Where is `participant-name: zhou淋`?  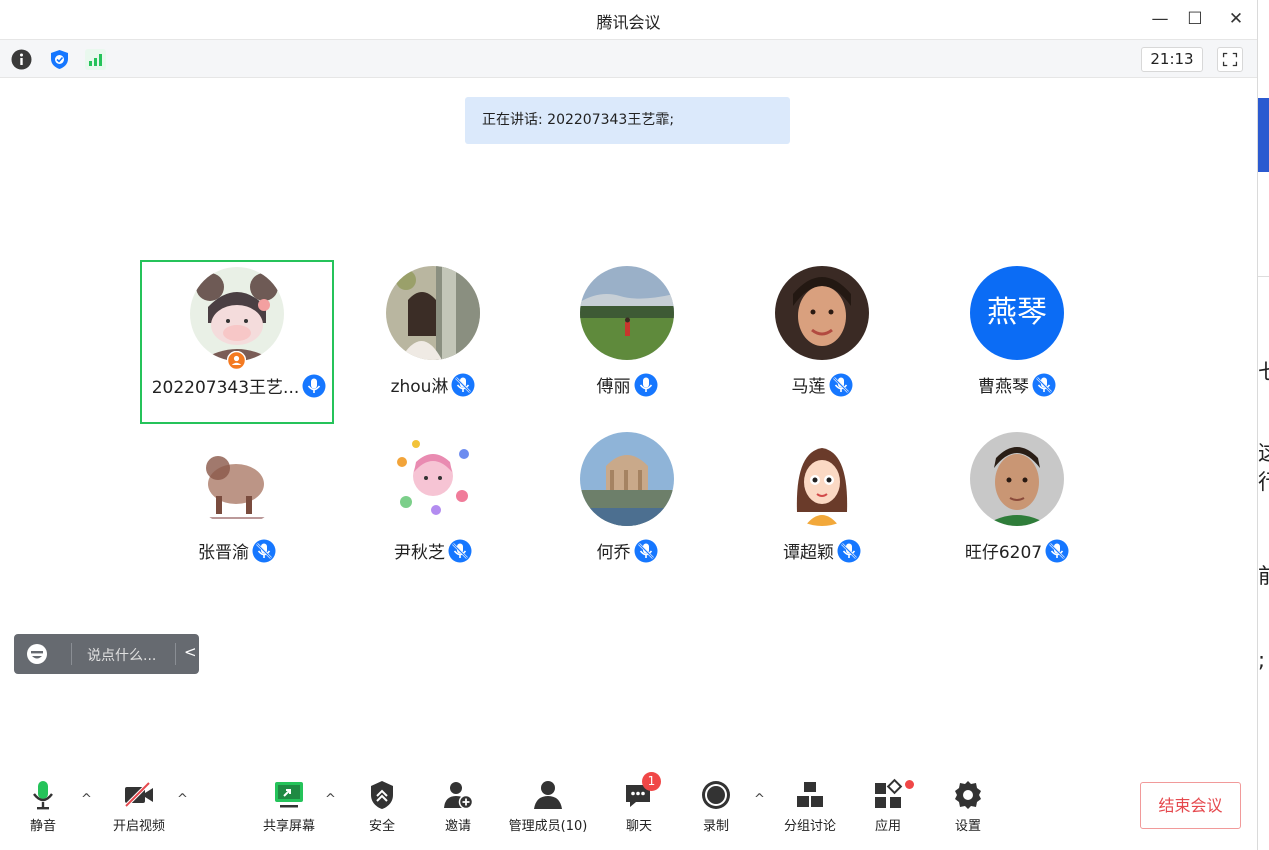 participant-name: zhou淋 is located at coordinates (419, 387).